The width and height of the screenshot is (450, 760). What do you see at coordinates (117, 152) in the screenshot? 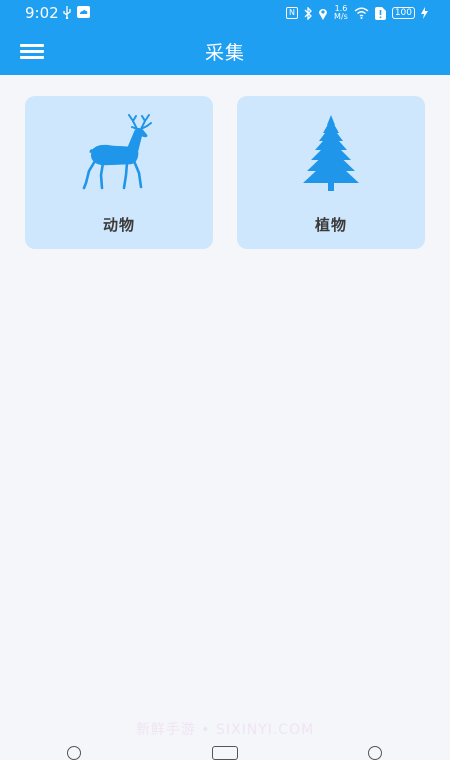
I see `deer-icon` at bounding box center [117, 152].